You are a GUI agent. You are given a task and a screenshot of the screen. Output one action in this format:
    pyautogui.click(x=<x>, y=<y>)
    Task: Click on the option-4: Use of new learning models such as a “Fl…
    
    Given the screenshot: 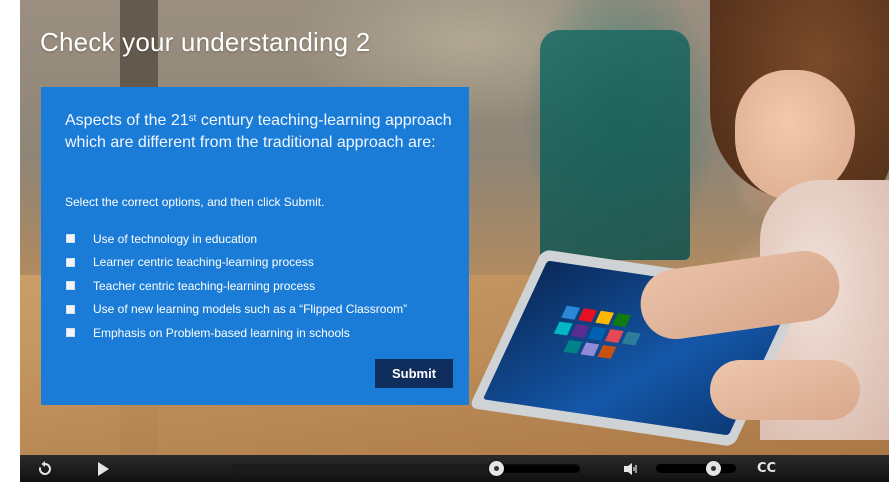 What is the action you would take?
    pyautogui.click(x=236, y=310)
    